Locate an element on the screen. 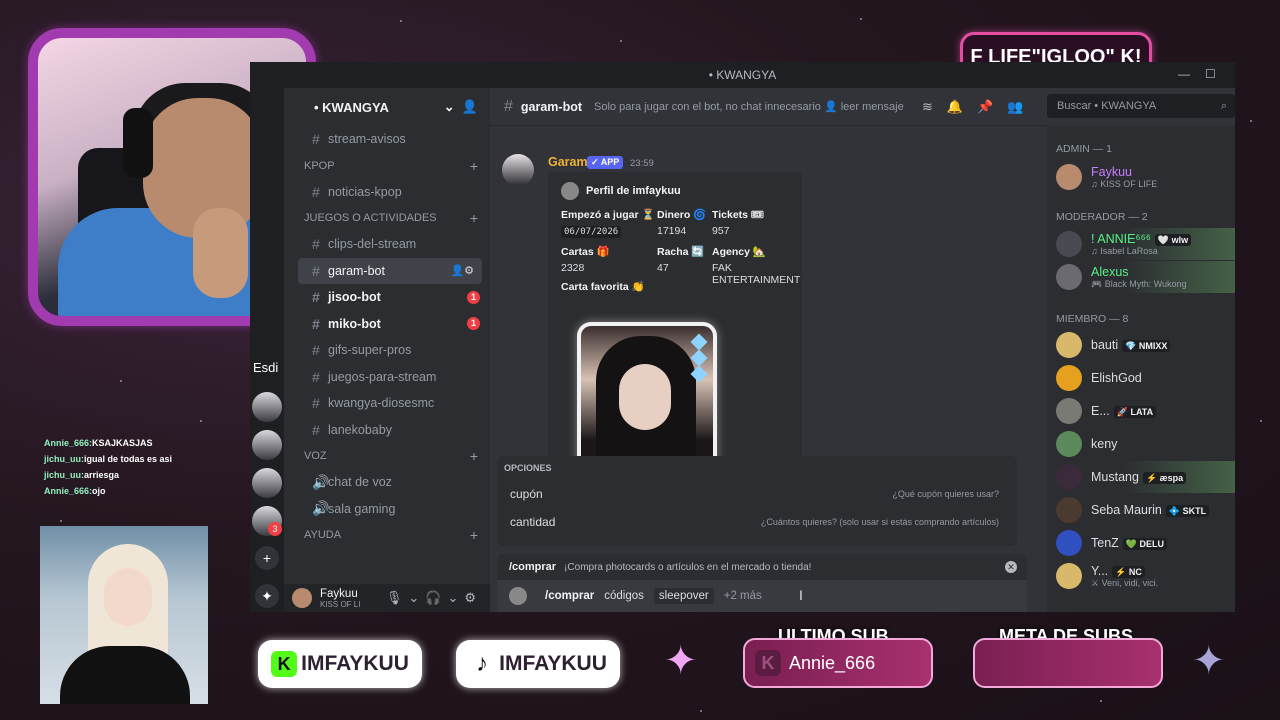 The image size is (1280, 720). channel-item: # clips-del-stream is located at coordinates (387, 244).